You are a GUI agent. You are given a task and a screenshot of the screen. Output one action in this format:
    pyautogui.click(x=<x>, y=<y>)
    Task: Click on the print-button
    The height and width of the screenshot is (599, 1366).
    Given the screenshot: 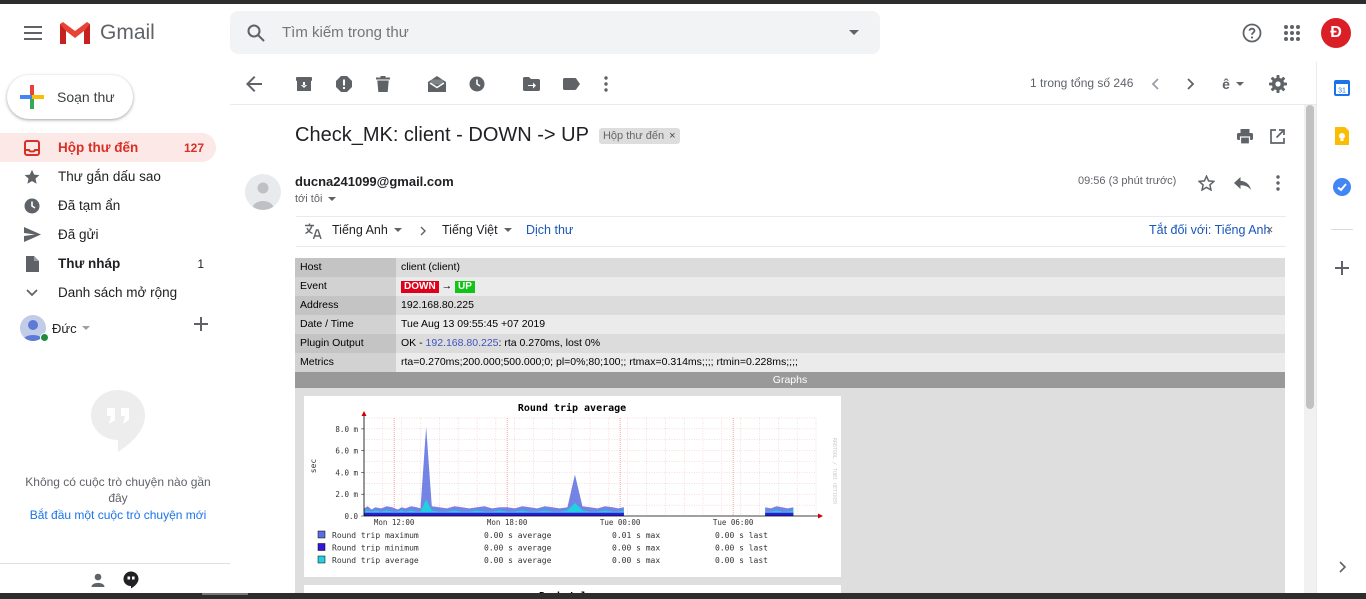 What is the action you would take?
    pyautogui.click(x=1245, y=136)
    